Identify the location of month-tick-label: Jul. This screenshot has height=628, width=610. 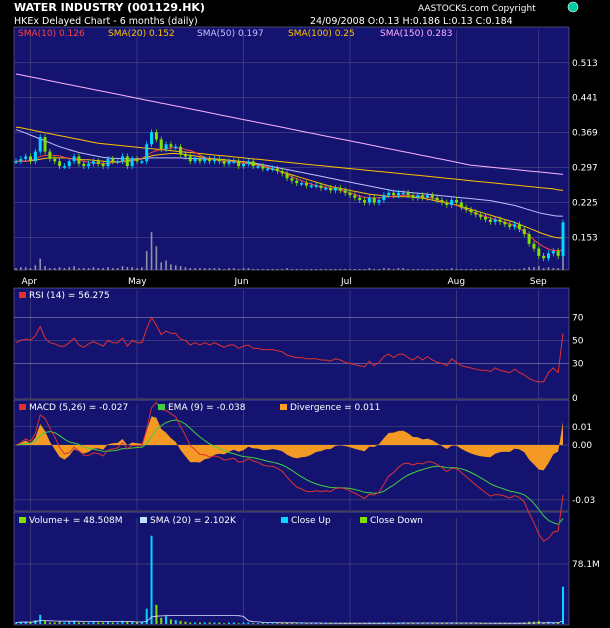
(346, 282).